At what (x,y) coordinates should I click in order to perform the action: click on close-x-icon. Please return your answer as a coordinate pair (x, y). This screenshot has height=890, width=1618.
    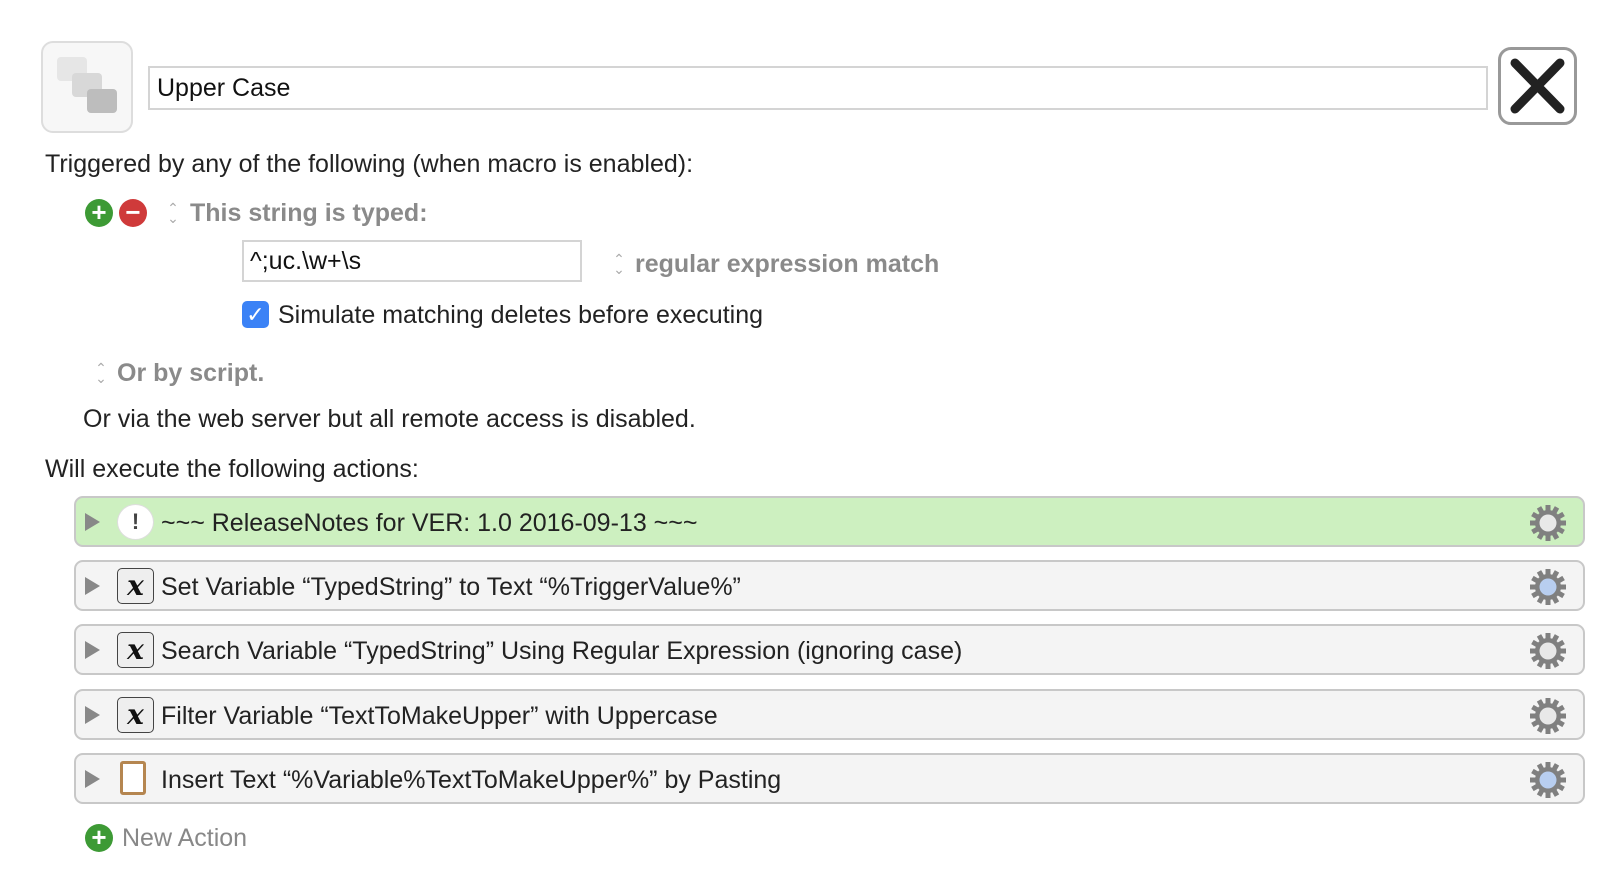
    Looking at the image, I should click on (1537, 86).